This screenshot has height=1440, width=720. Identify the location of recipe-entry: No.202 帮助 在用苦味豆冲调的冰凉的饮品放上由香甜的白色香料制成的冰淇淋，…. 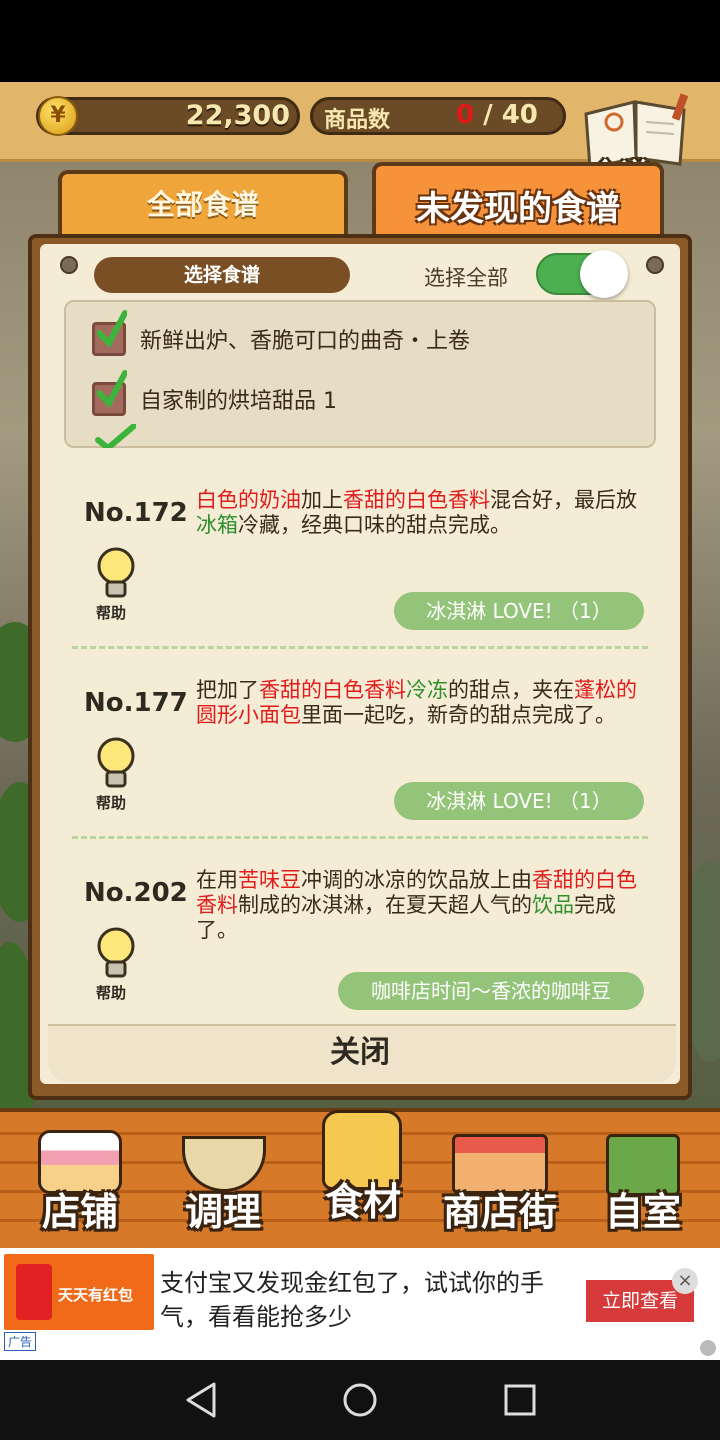
(360, 929).